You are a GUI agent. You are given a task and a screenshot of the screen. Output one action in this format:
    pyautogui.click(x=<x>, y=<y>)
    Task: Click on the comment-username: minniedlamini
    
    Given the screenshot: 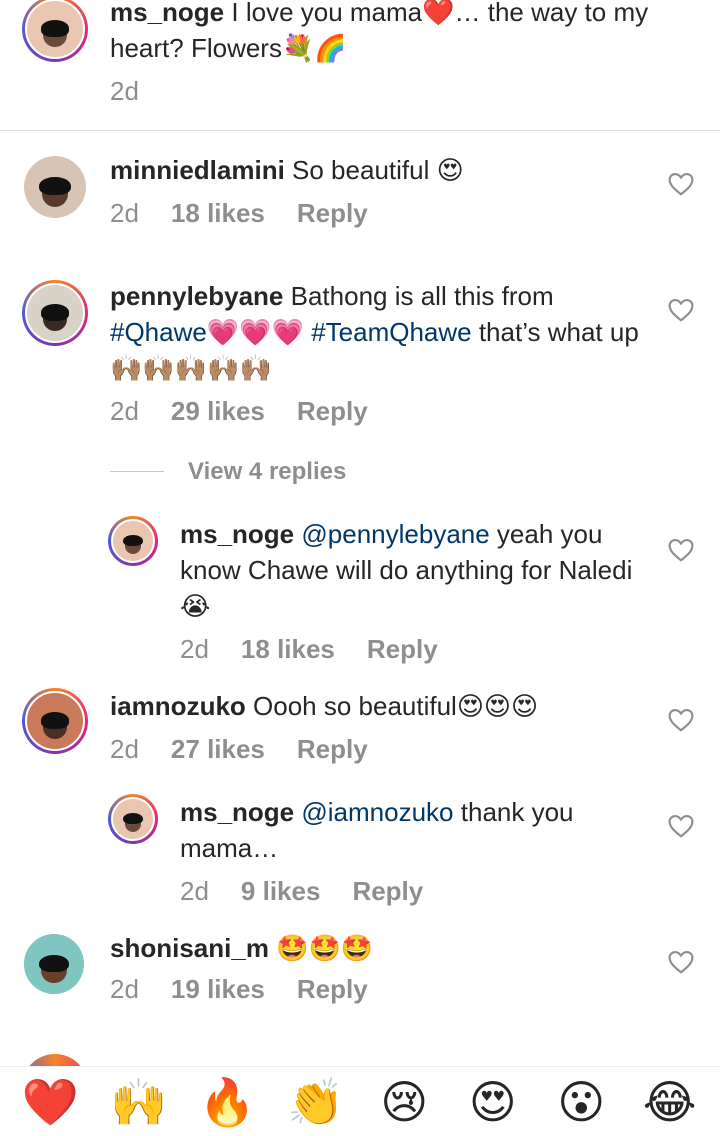 What is the action you would take?
    pyautogui.click(x=197, y=170)
    